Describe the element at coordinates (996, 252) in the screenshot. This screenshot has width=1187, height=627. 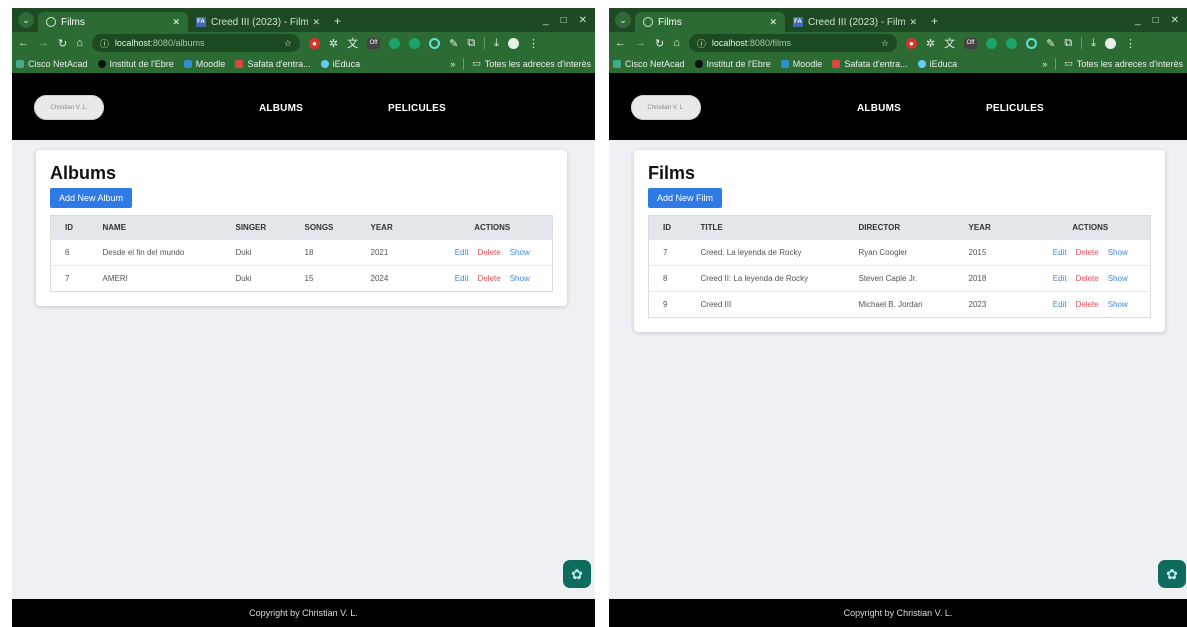
I see `cell-year: 2015` at that location.